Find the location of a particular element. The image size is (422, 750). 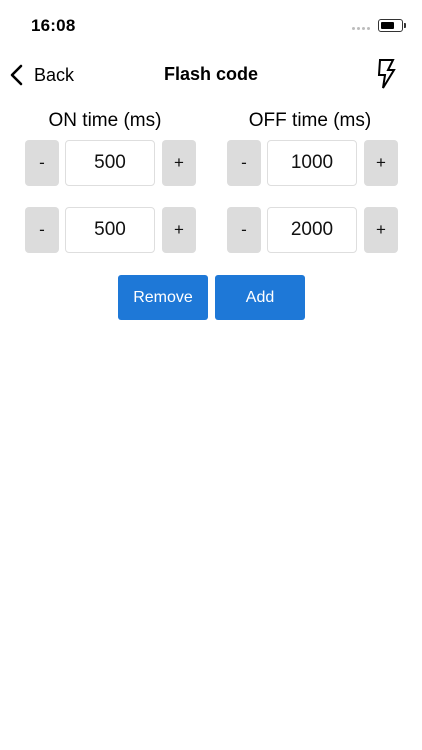

battery-tip is located at coordinates (405, 25).